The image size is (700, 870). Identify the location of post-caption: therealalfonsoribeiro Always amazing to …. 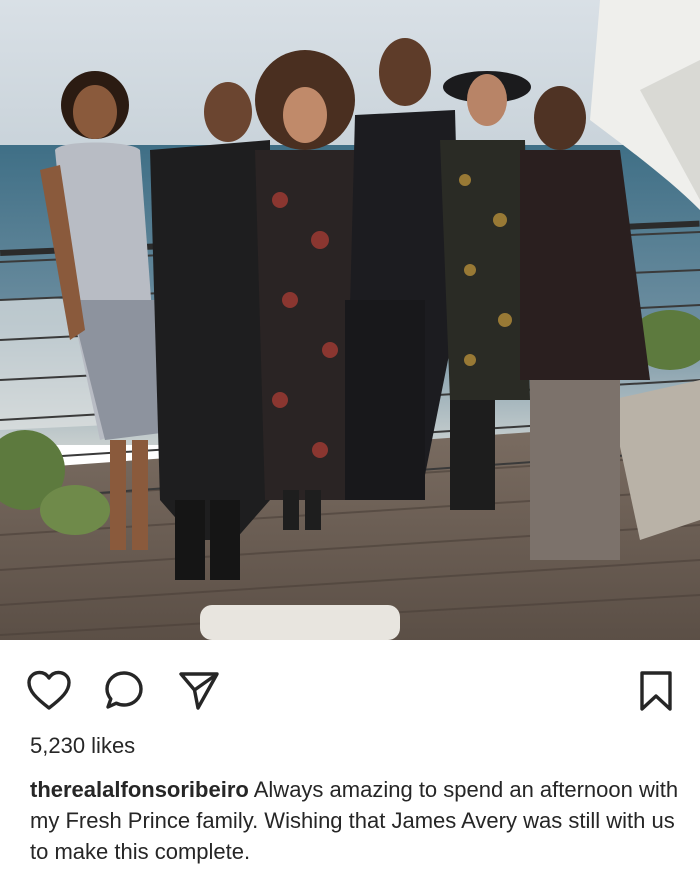
(355, 820).